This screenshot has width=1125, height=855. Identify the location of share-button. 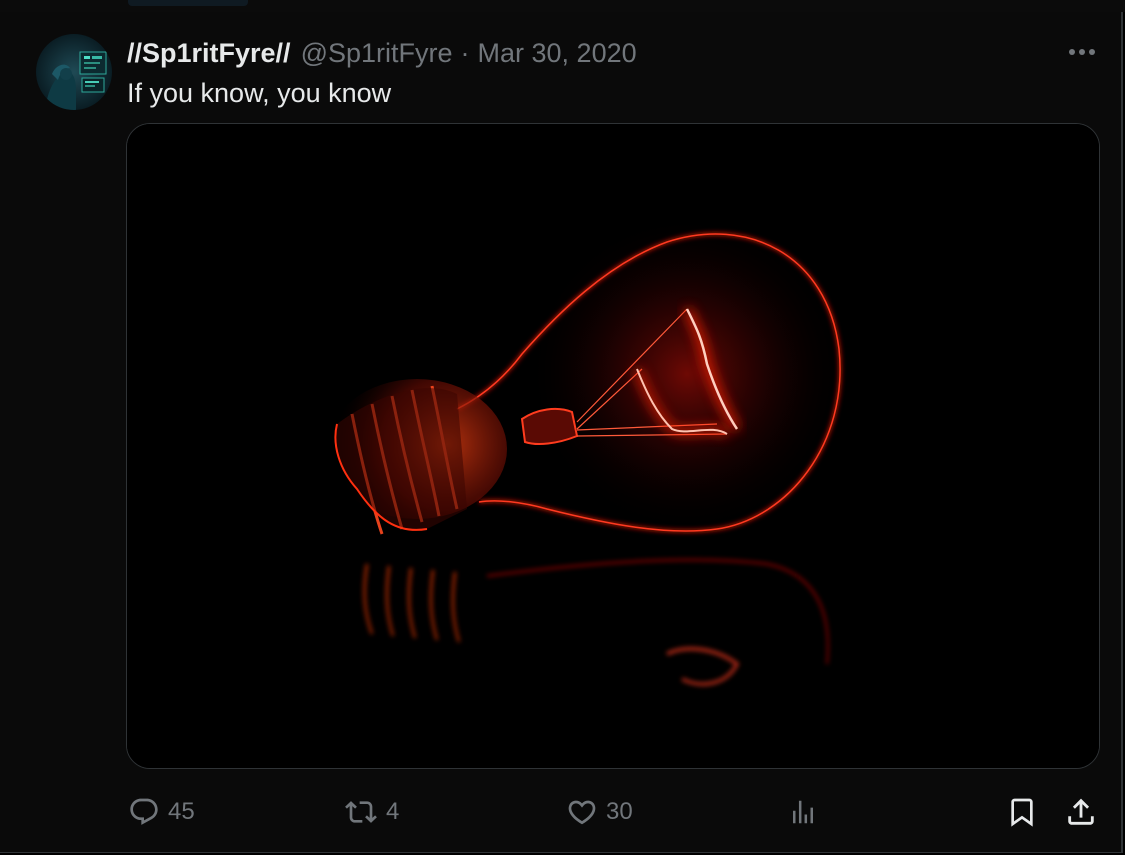
(1081, 812).